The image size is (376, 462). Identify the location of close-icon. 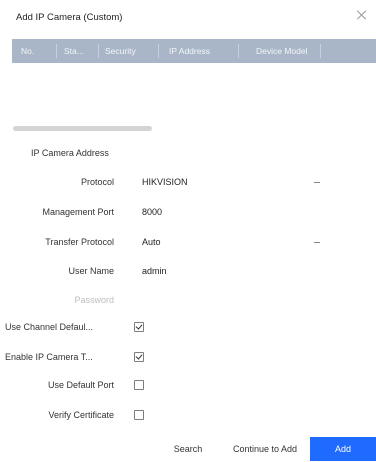
(362, 15).